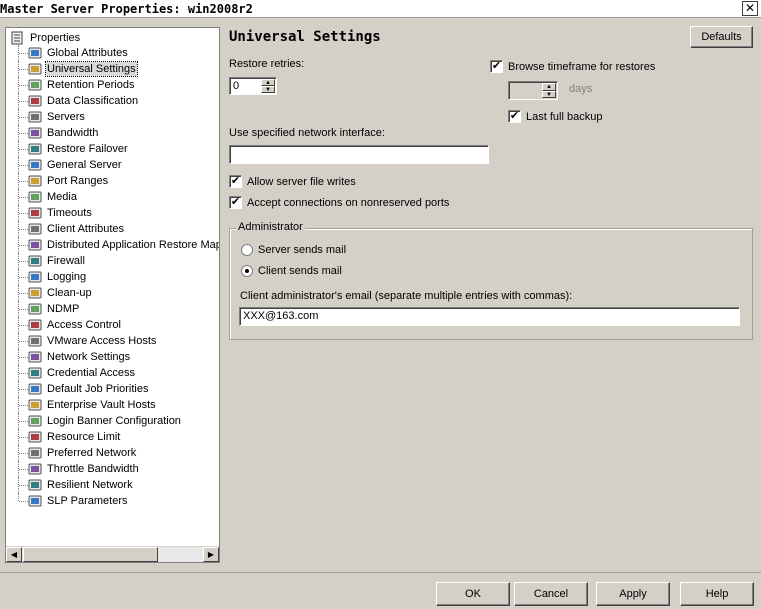  What do you see at coordinates (35, 389) in the screenshot?
I see `priorities-icon` at bounding box center [35, 389].